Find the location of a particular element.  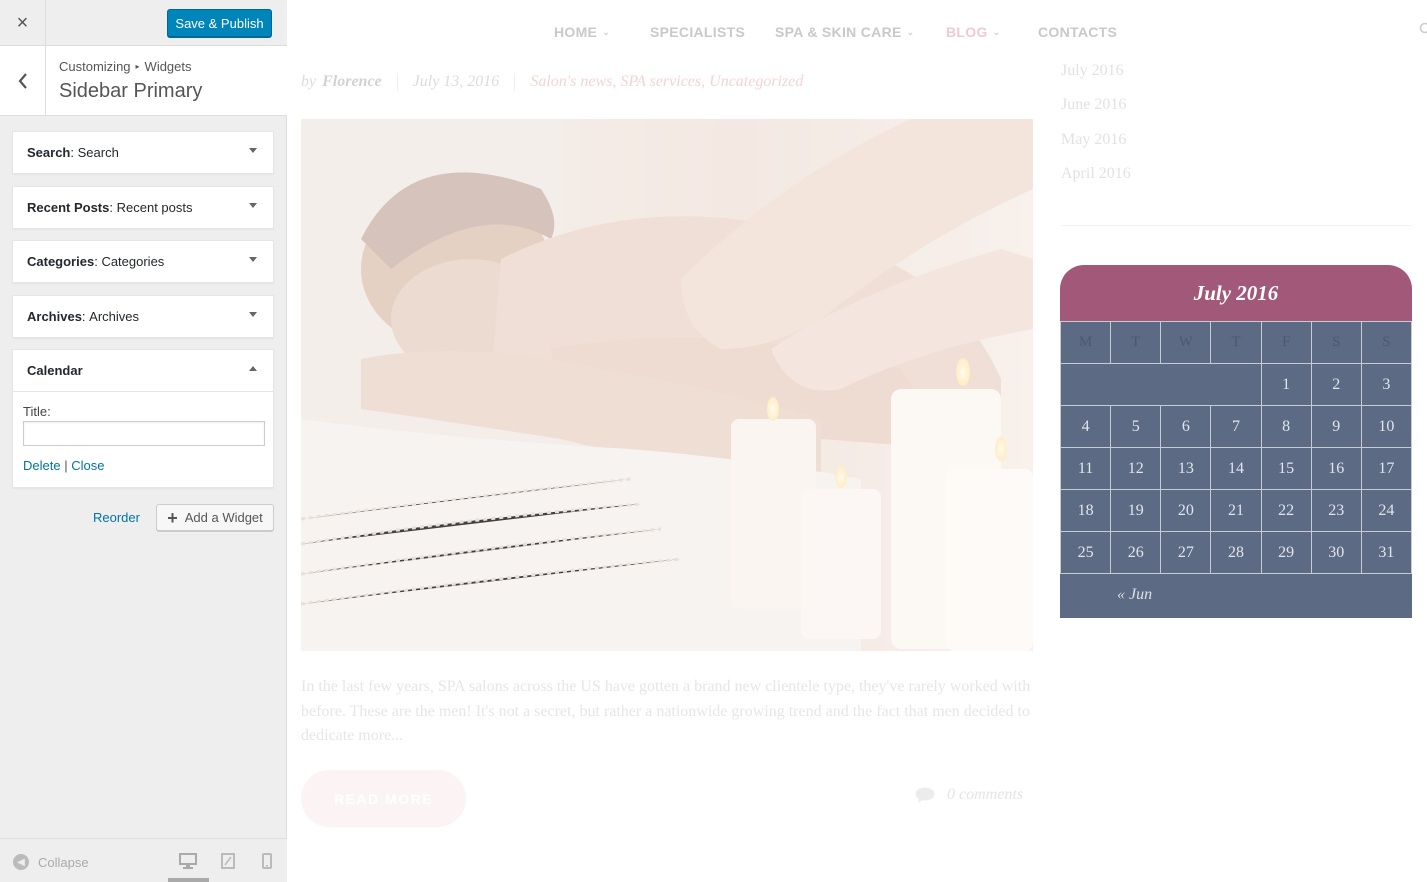

calendar-day: 4 is located at coordinates (1085, 426).